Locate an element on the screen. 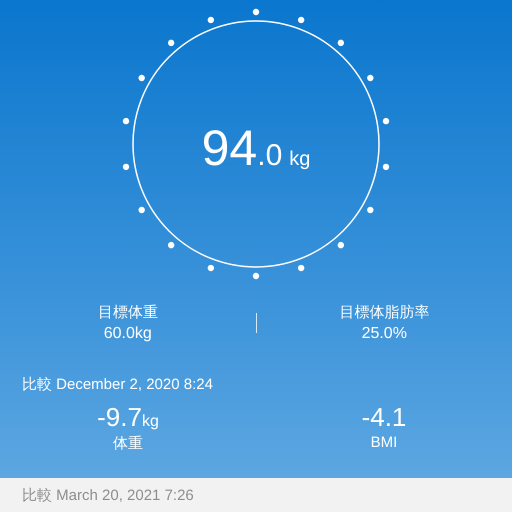 This screenshot has height=512, width=512. delta-label: BMI is located at coordinates (384, 442).